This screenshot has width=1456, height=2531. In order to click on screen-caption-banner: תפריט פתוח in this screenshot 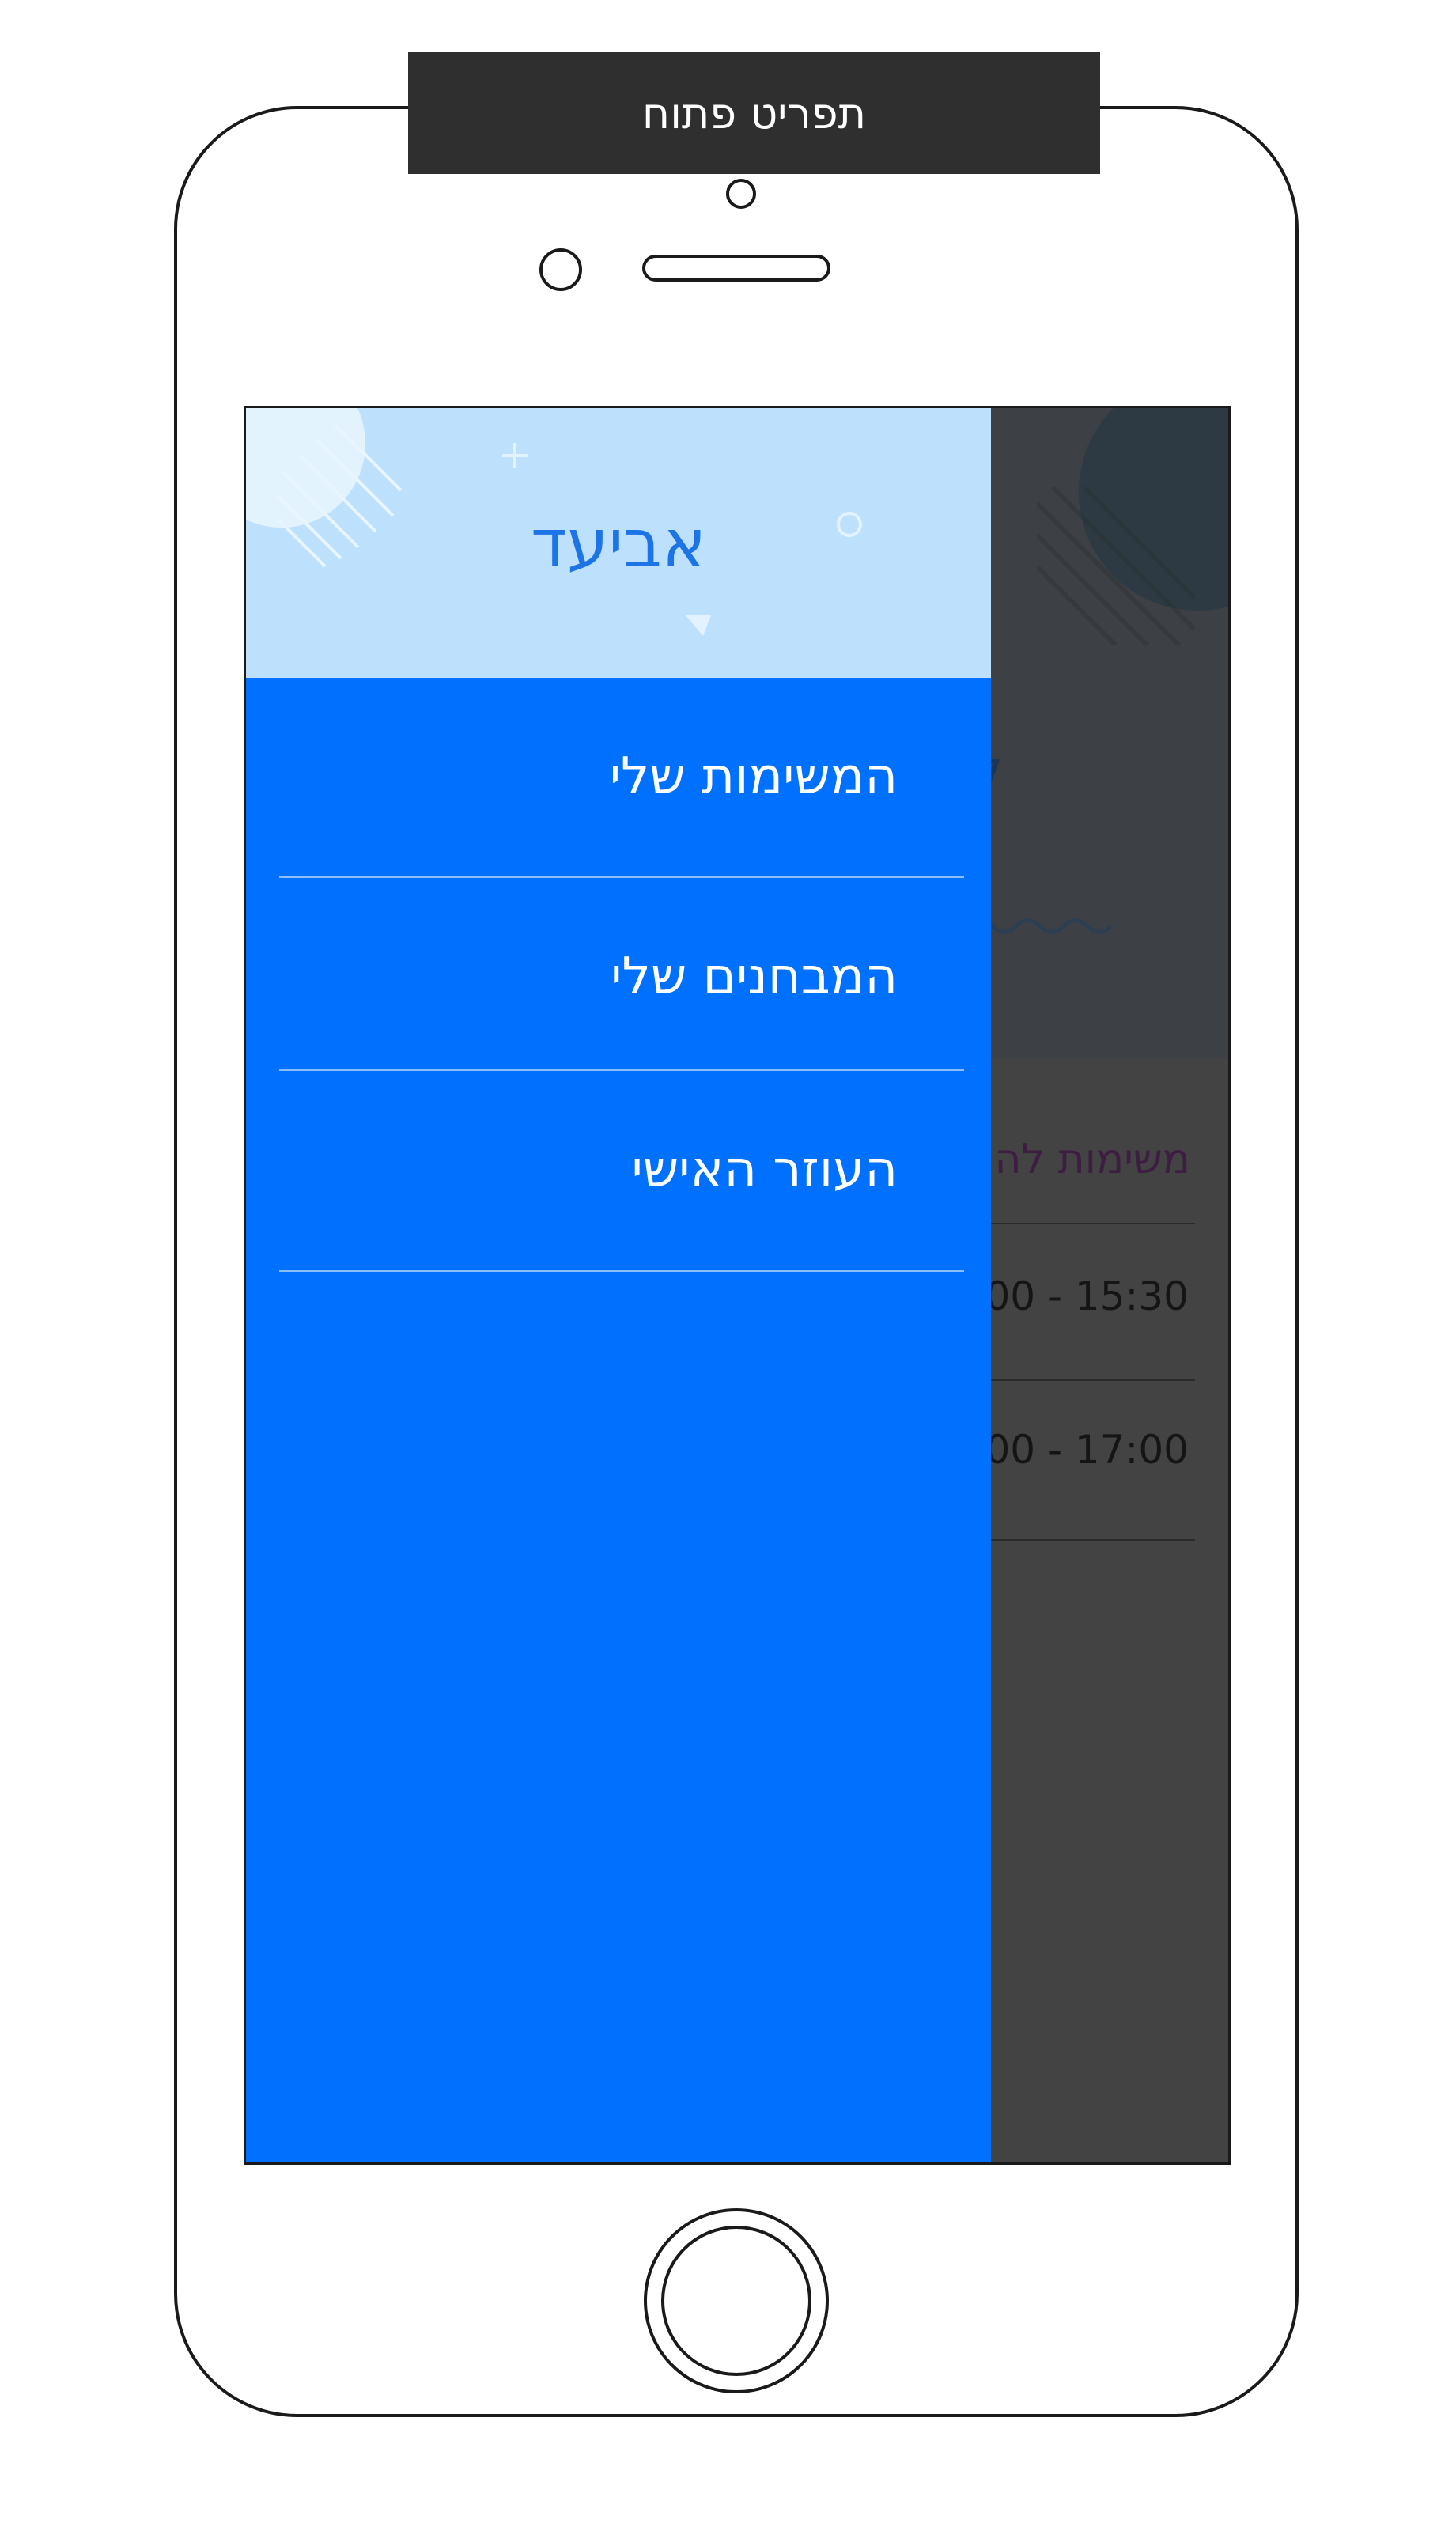, I will do `click(754, 113)`.